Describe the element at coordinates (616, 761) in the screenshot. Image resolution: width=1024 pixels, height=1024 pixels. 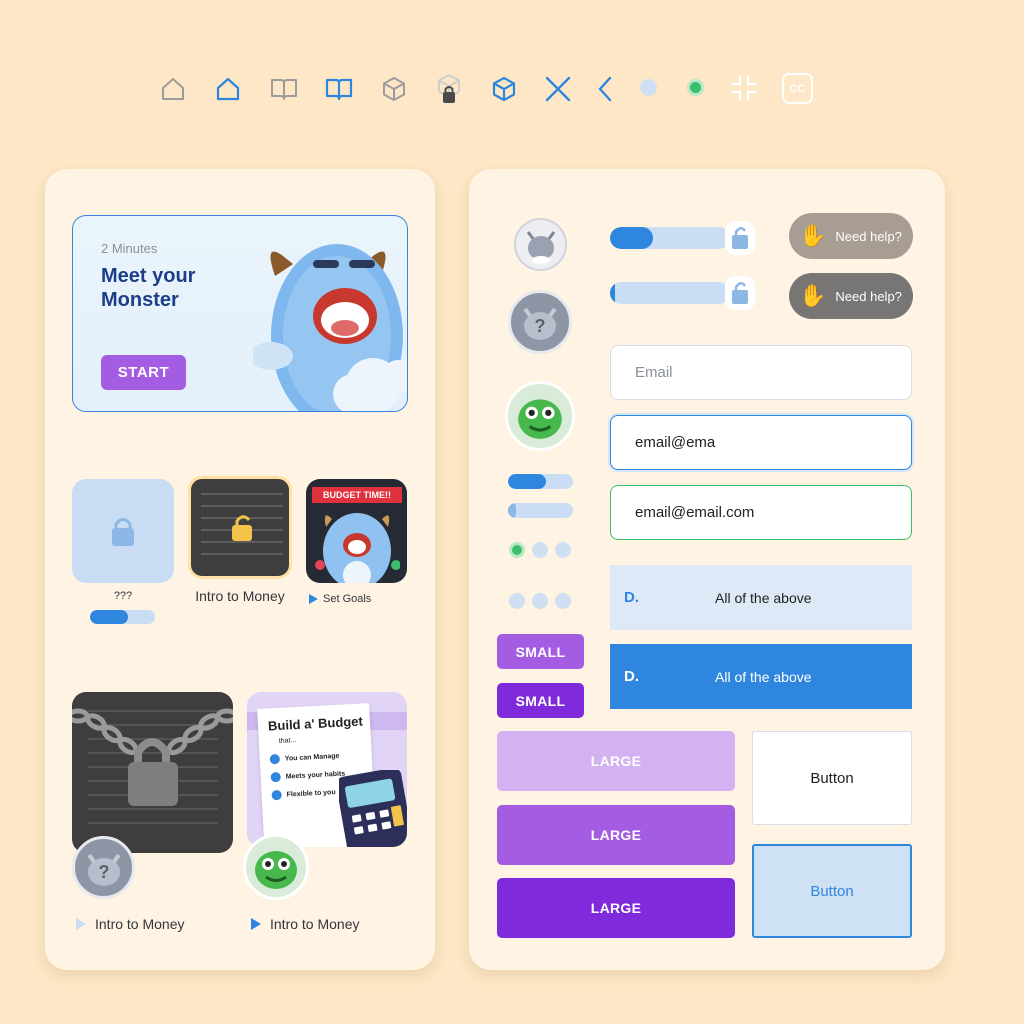
I see `large-button-disabled: LARGE` at that location.